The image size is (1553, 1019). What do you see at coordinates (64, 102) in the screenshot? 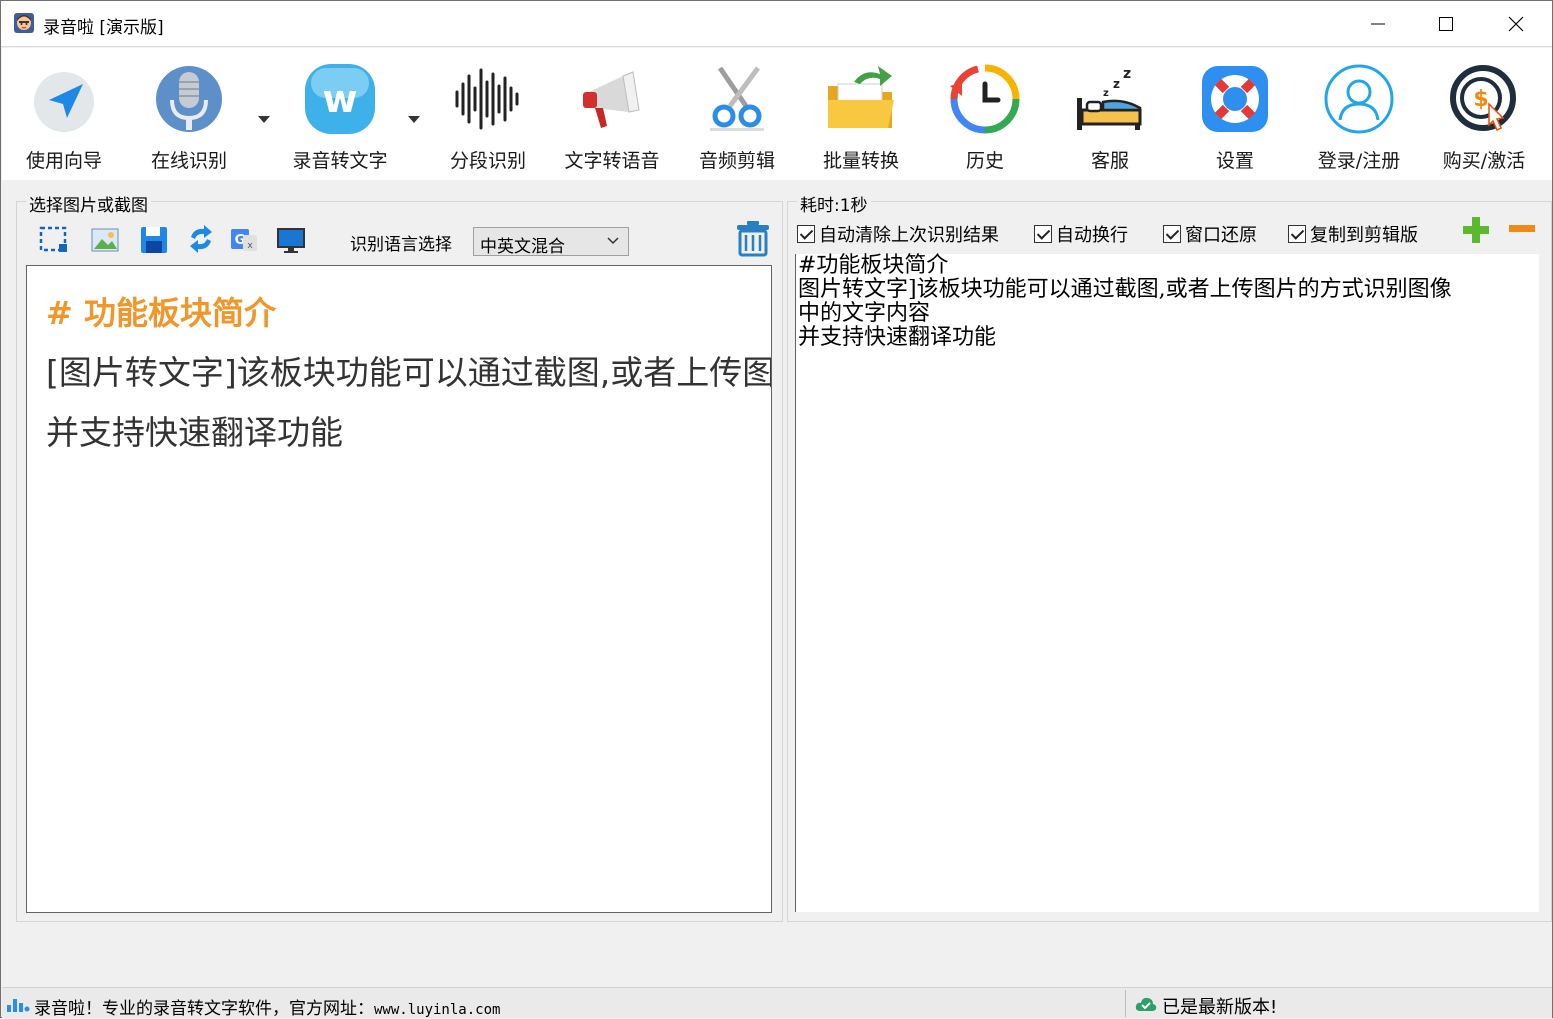
I see `navigation-arrow-icon` at bounding box center [64, 102].